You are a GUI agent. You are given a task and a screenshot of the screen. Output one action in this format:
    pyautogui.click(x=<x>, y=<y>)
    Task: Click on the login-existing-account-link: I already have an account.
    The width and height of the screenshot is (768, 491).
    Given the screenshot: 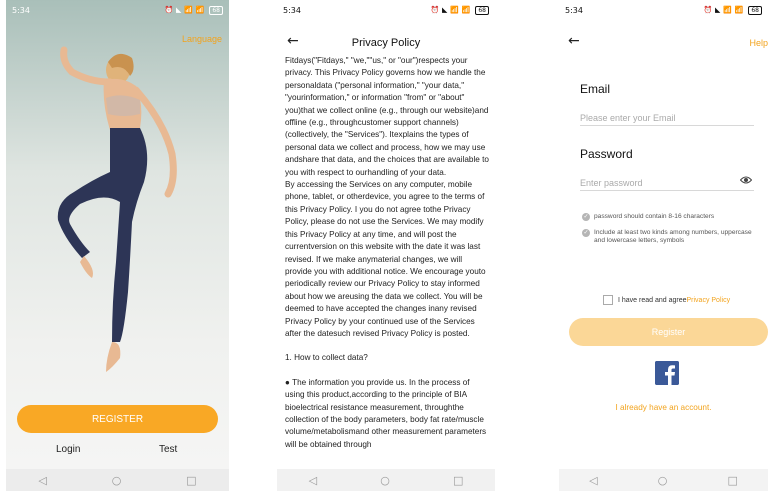 What is the action you would take?
    pyautogui.click(x=663, y=407)
    